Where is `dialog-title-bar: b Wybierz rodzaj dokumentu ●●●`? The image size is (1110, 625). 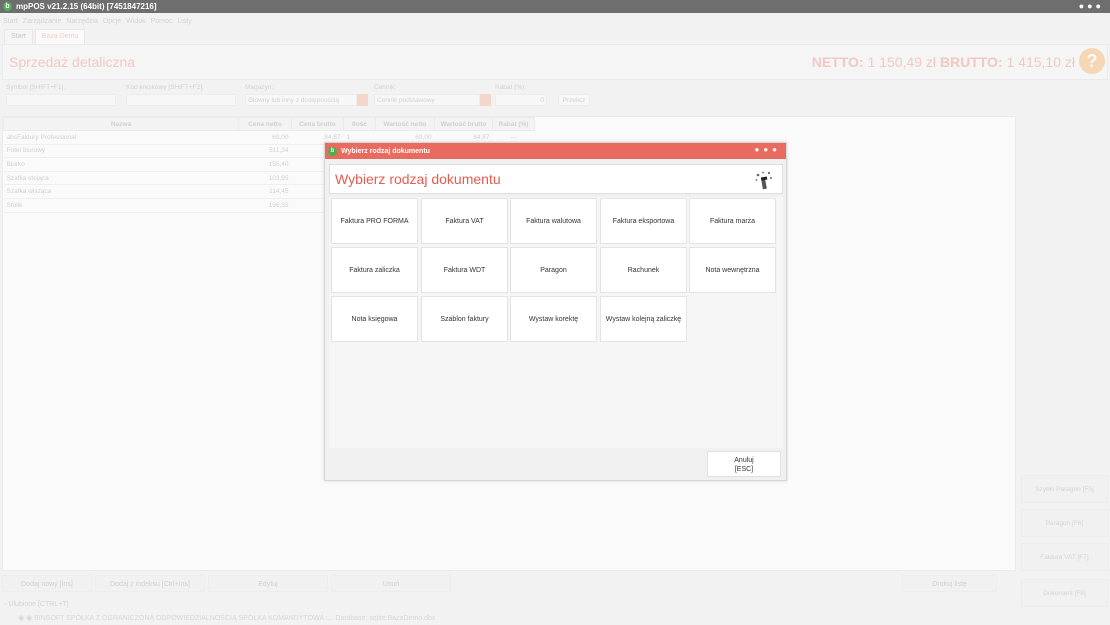 dialog-title-bar: b Wybierz rodzaj dokumentu ●●● is located at coordinates (555, 151).